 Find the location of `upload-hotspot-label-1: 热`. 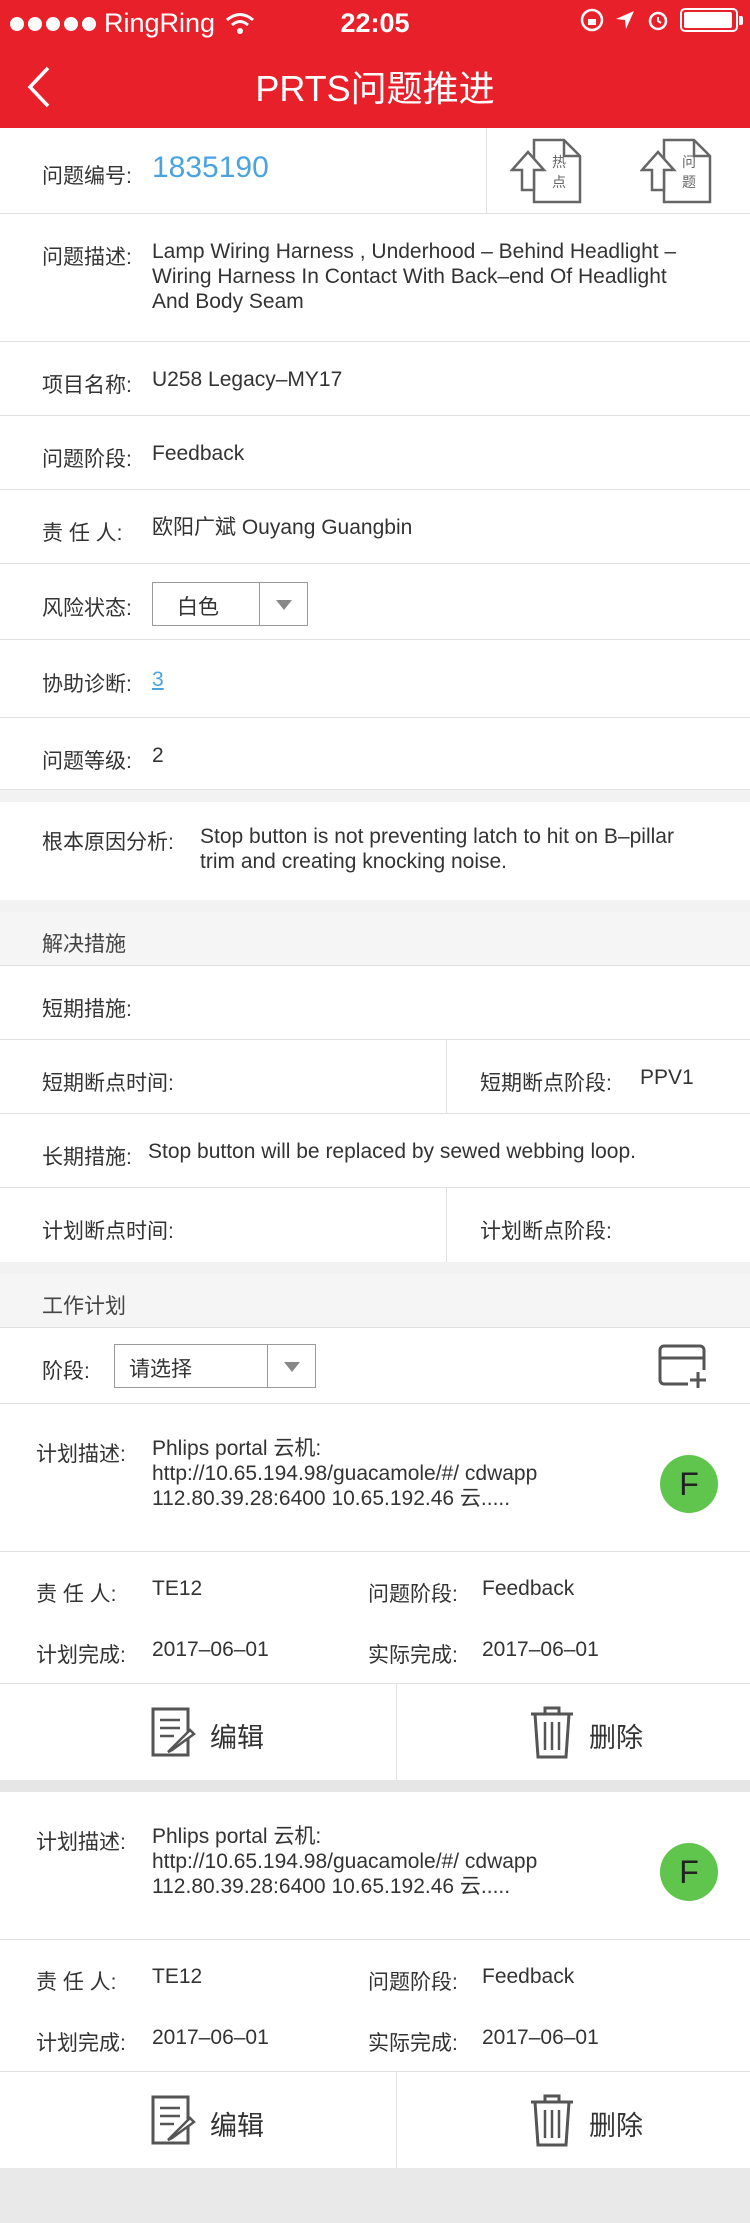

upload-hotspot-label-1: 热 is located at coordinates (559, 162).